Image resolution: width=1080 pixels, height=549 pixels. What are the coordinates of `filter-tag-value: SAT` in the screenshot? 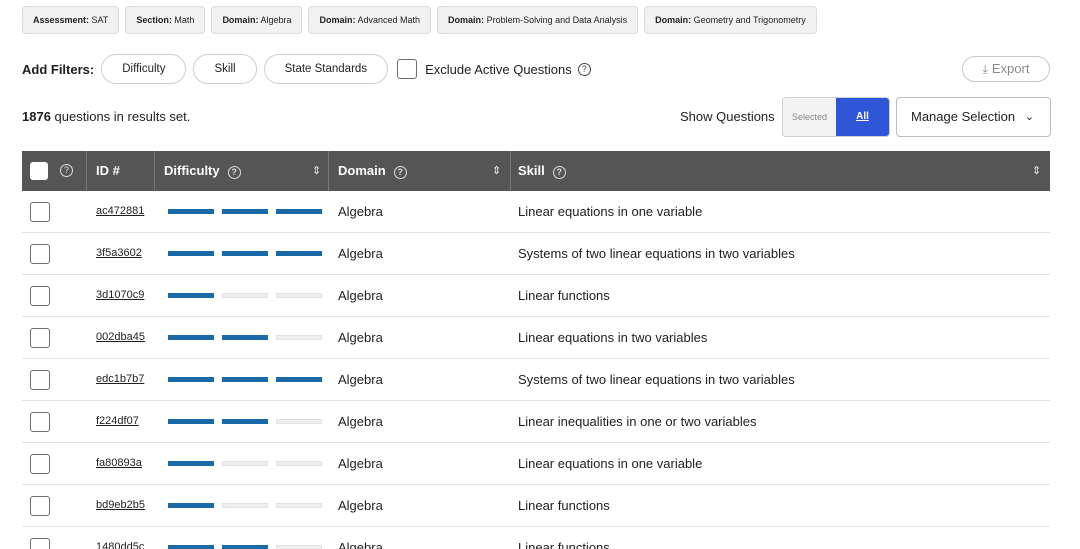 It's located at (100, 20).